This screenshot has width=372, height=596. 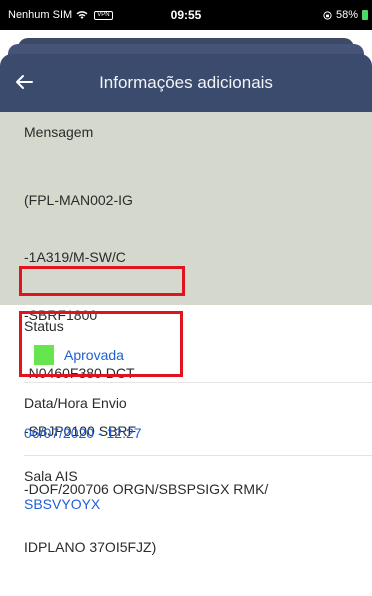 I want to click on page-title: Informações adicionais, so click(x=186, y=82).